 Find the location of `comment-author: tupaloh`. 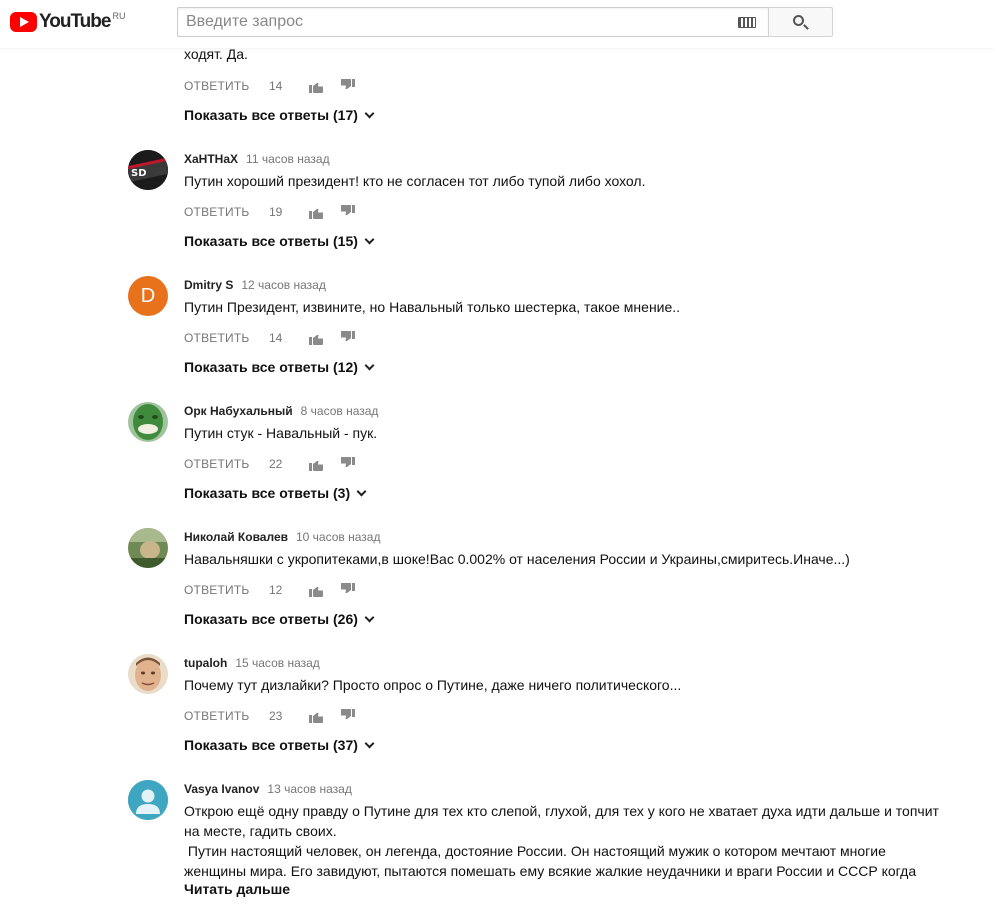

comment-author: tupaloh is located at coordinates (205, 663).